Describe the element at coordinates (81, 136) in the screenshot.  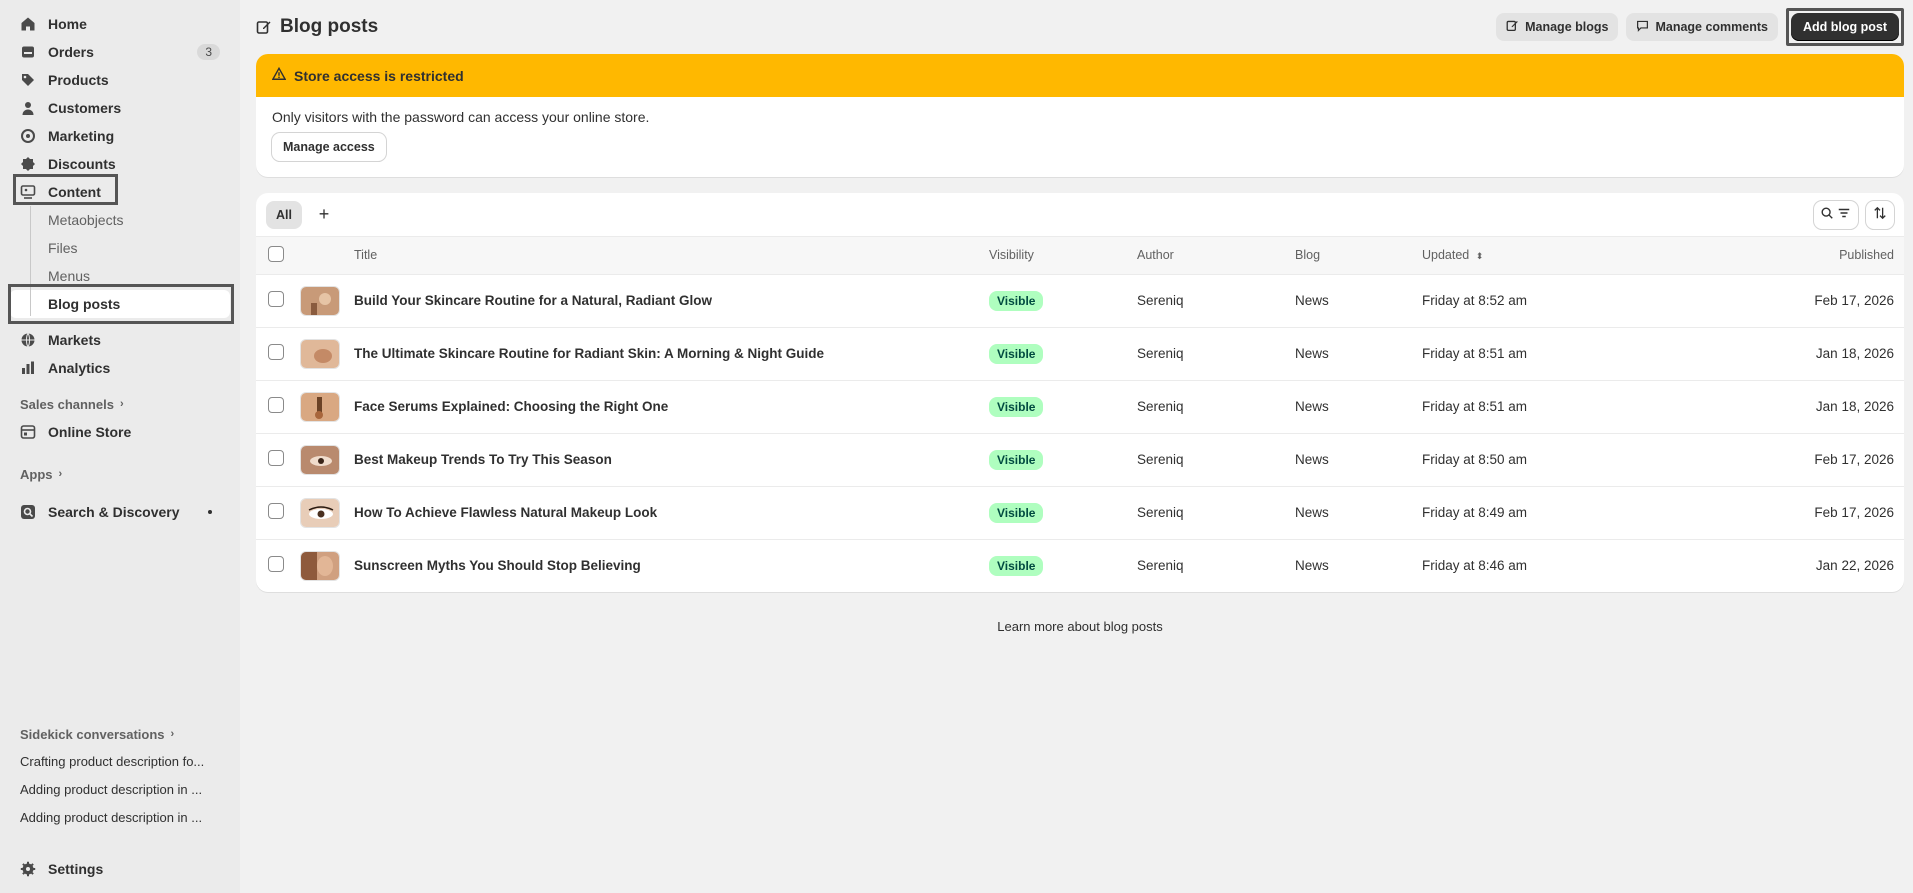
I see `sidebar-item-label: Marketing` at that location.